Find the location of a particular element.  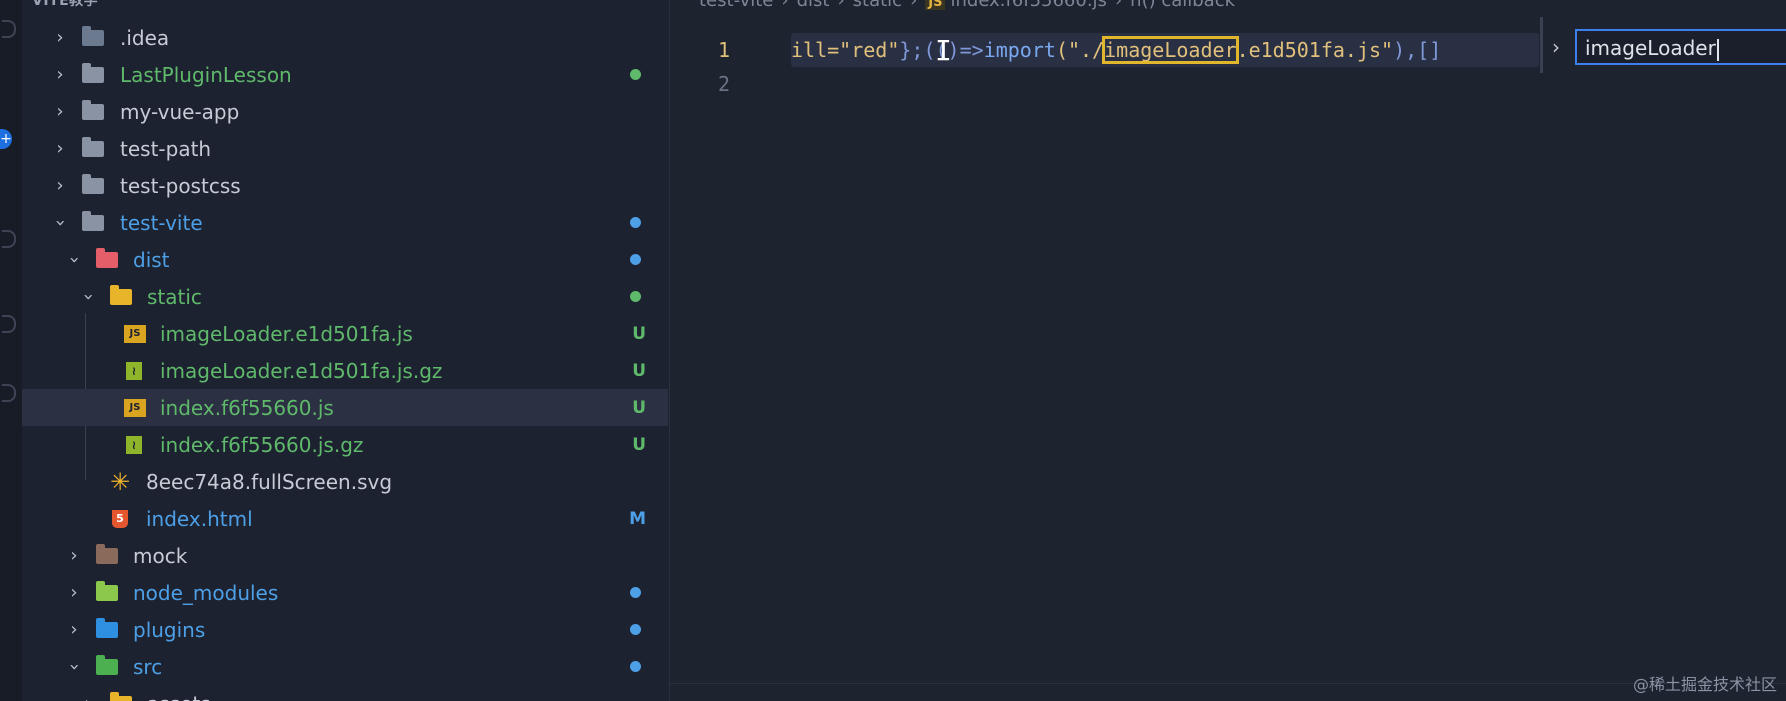

breadcrumb-item: index.f6f55660.js is located at coordinates (1028, 5).